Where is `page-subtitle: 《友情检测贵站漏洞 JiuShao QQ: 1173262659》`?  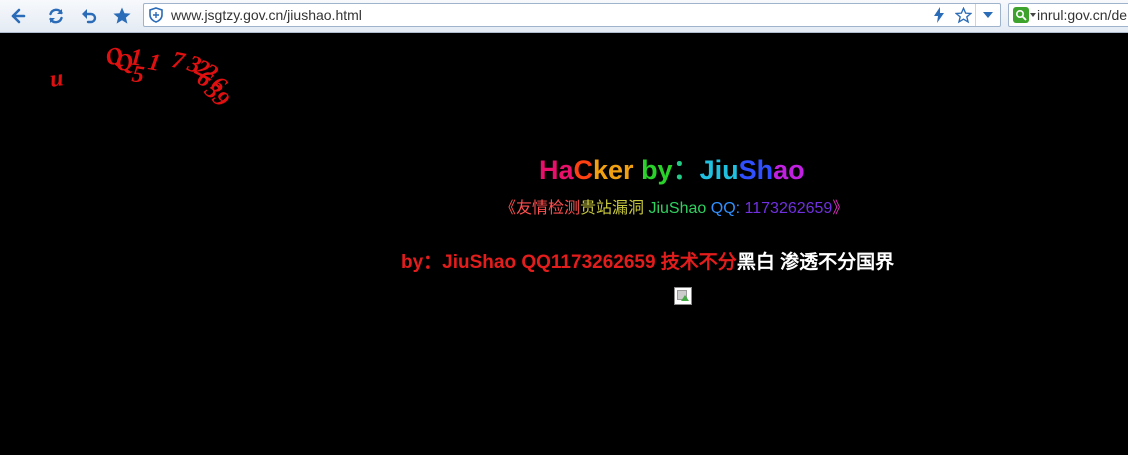 page-subtitle: 《友情检测贵站漏洞 JiuShao QQ: 1173262659》 is located at coordinates (674, 206).